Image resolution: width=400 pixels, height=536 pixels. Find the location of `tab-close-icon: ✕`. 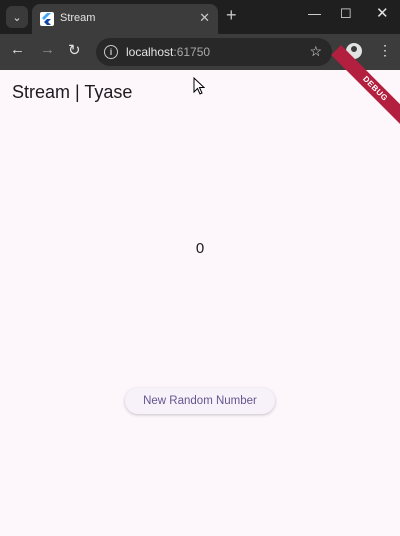

tab-close-icon: ✕ is located at coordinates (204, 18).